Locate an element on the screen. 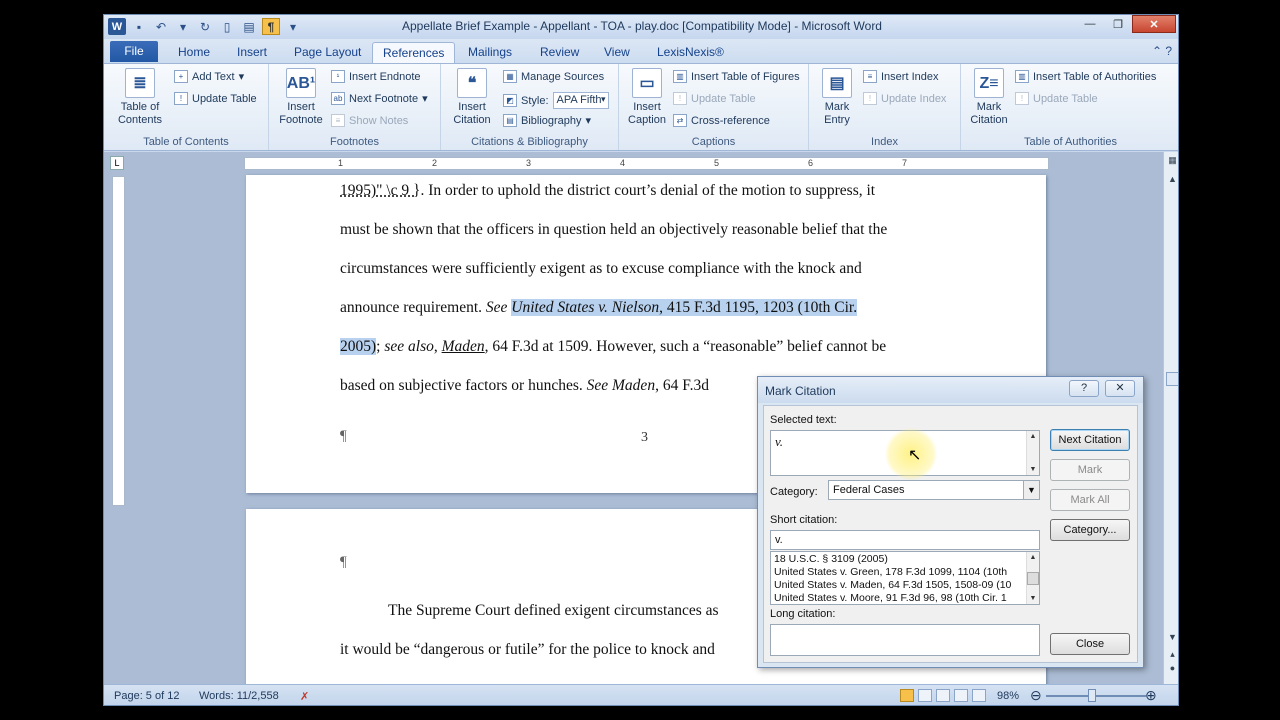  help-button: ? is located at coordinates (1084, 388).